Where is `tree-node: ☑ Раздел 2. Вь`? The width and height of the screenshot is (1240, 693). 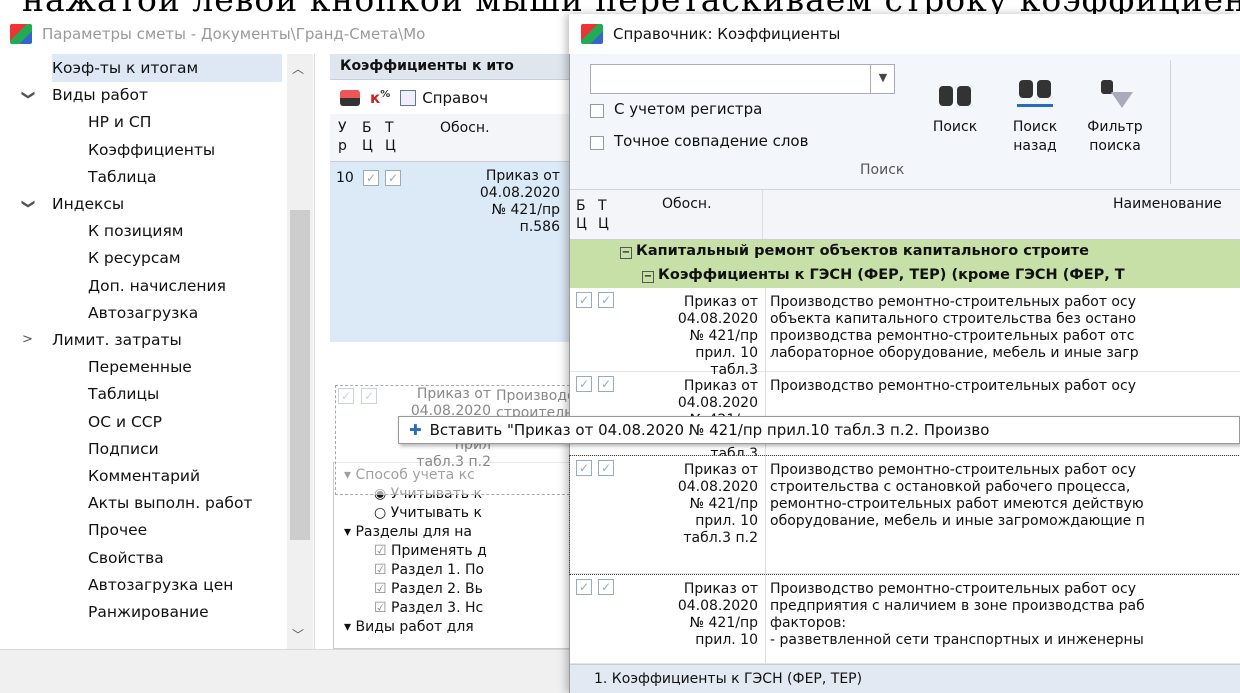
tree-node: ☑ Раздел 2. Вь is located at coordinates (428, 589).